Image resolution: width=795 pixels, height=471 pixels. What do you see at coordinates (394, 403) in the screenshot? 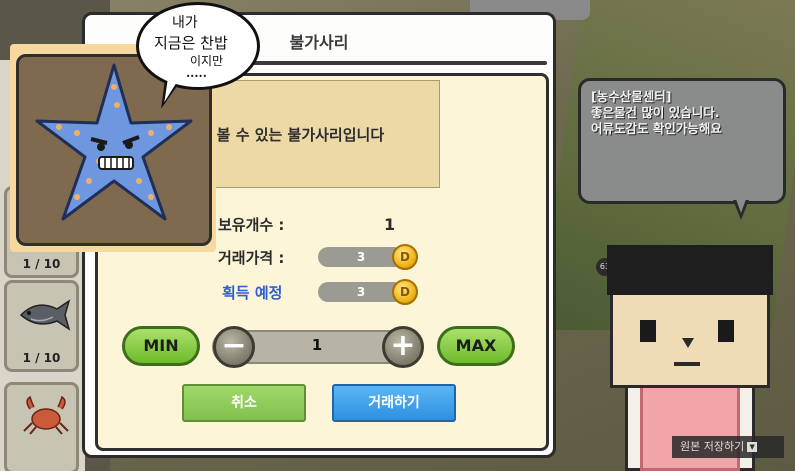
I see `trade-button: 거래하기` at bounding box center [394, 403].